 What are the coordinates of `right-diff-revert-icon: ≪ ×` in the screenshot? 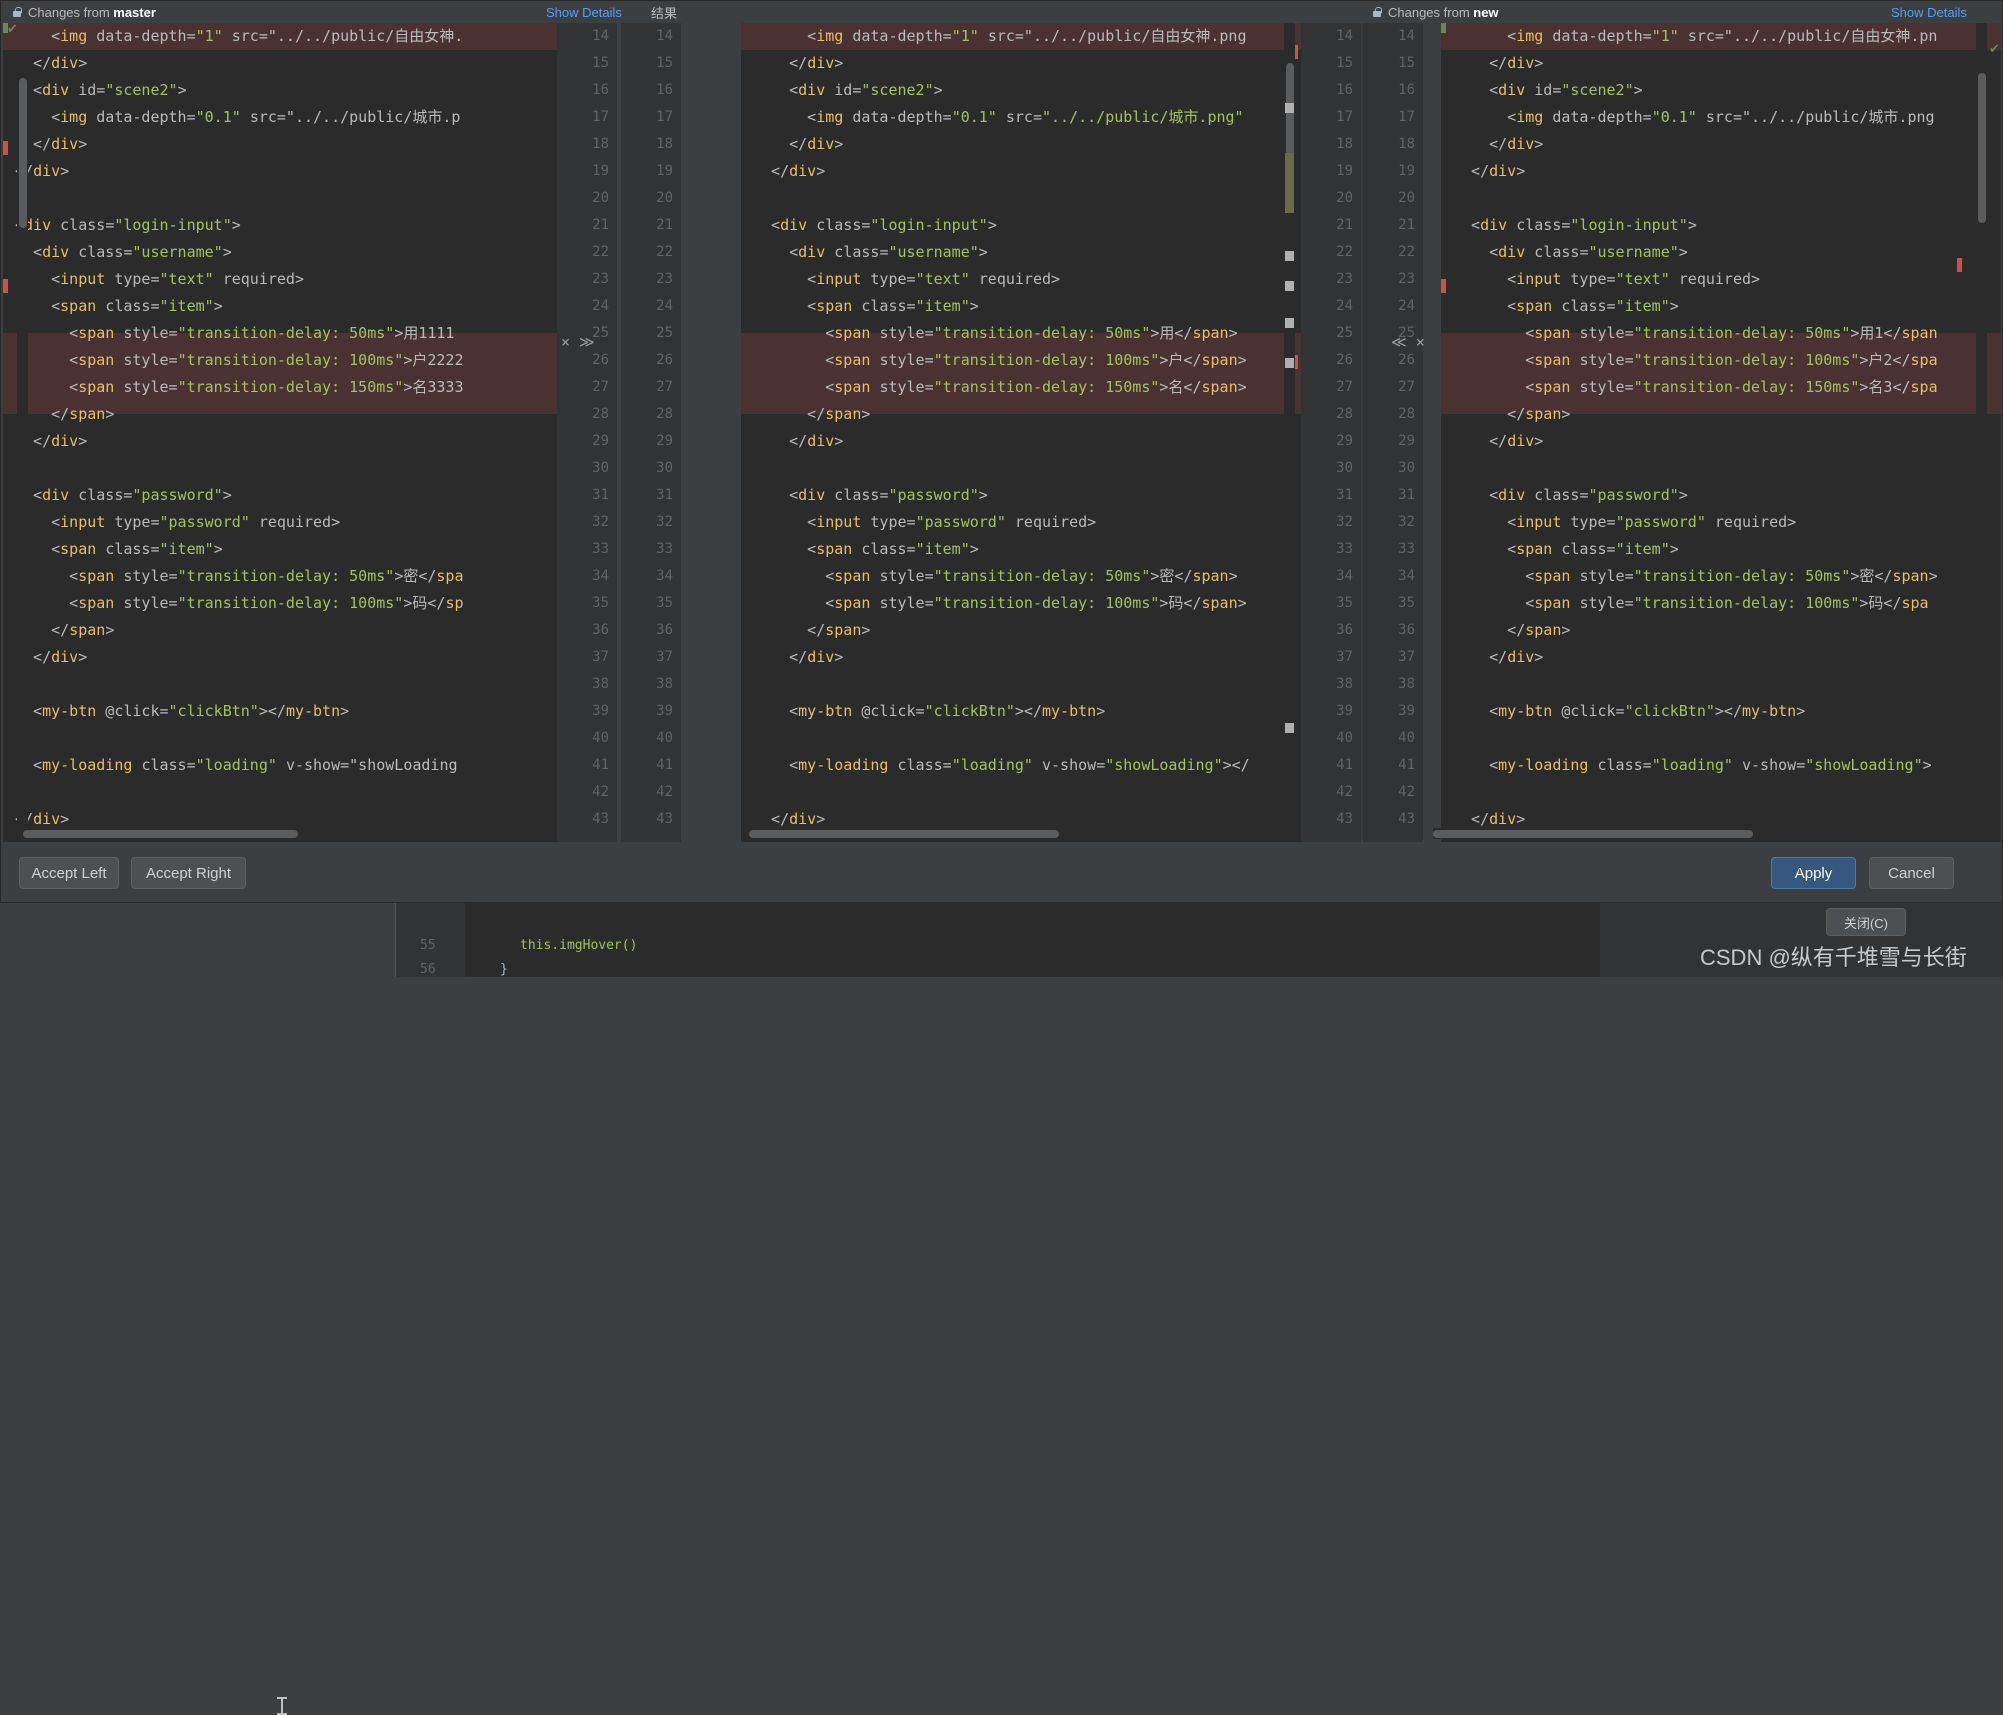 It's located at (1408, 342).